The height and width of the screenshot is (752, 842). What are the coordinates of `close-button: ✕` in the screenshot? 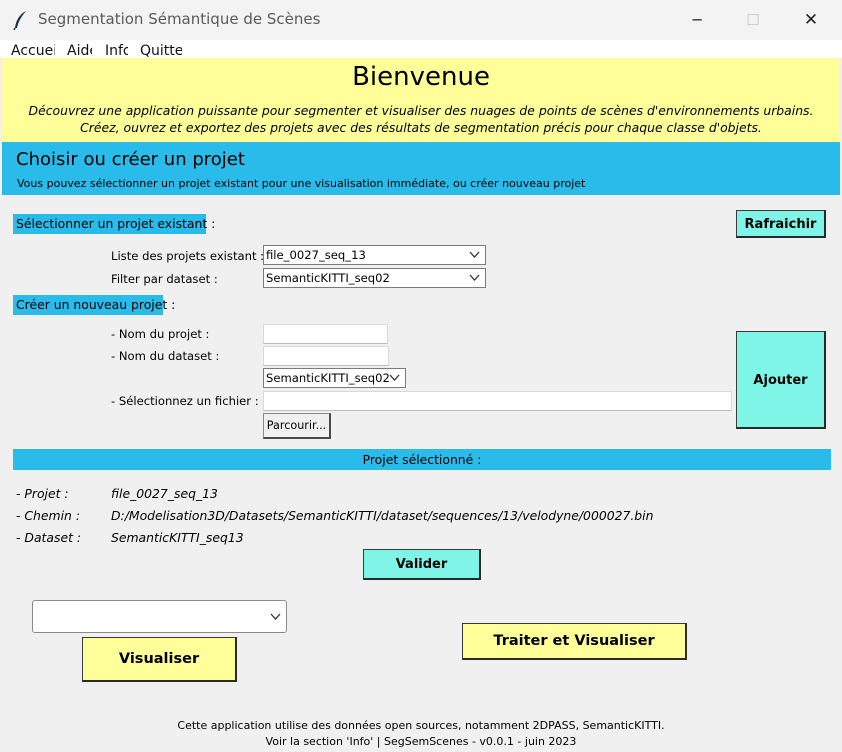 It's located at (811, 20).